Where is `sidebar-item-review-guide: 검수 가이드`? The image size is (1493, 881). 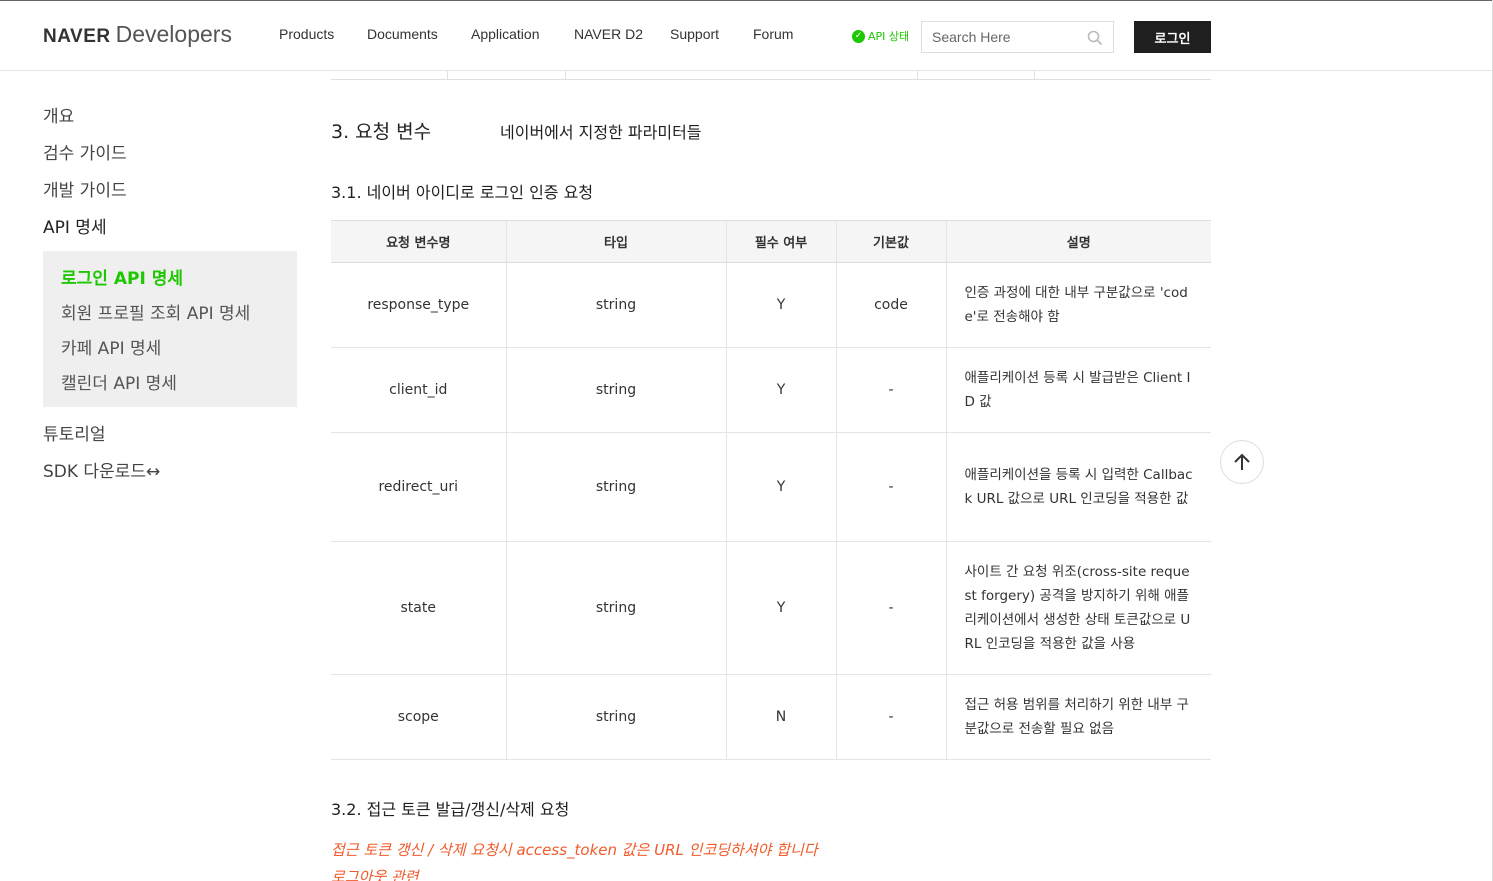 sidebar-item-review-guide: 검수 가이드 is located at coordinates (85, 151).